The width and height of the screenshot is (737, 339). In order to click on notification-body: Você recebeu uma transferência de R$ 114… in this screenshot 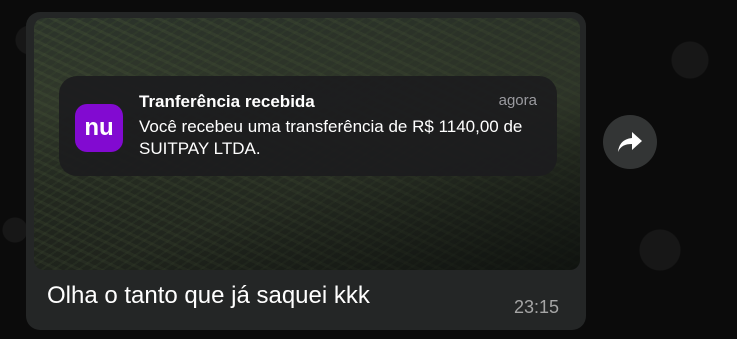, I will do `click(331, 137)`.